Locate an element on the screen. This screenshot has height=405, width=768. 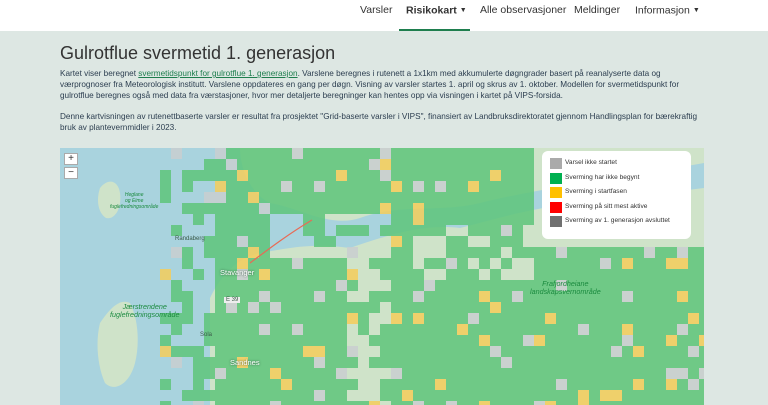
nav-item-meldinger: Meldinger is located at coordinates (597, 15).